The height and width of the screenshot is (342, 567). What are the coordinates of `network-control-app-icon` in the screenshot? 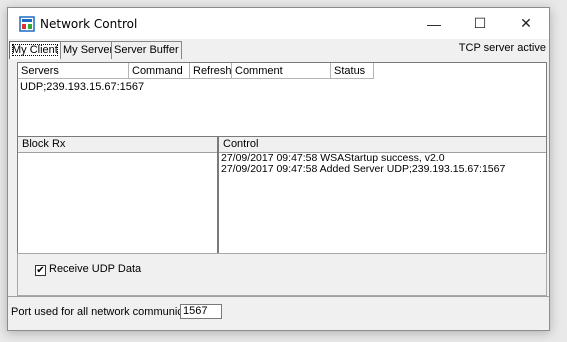 It's located at (27, 24).